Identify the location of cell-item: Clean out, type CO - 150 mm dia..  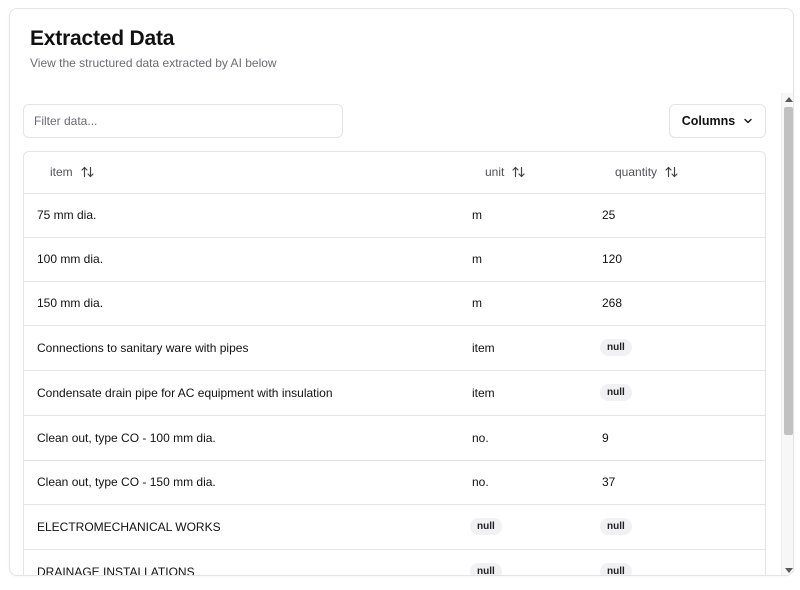
(126, 482).